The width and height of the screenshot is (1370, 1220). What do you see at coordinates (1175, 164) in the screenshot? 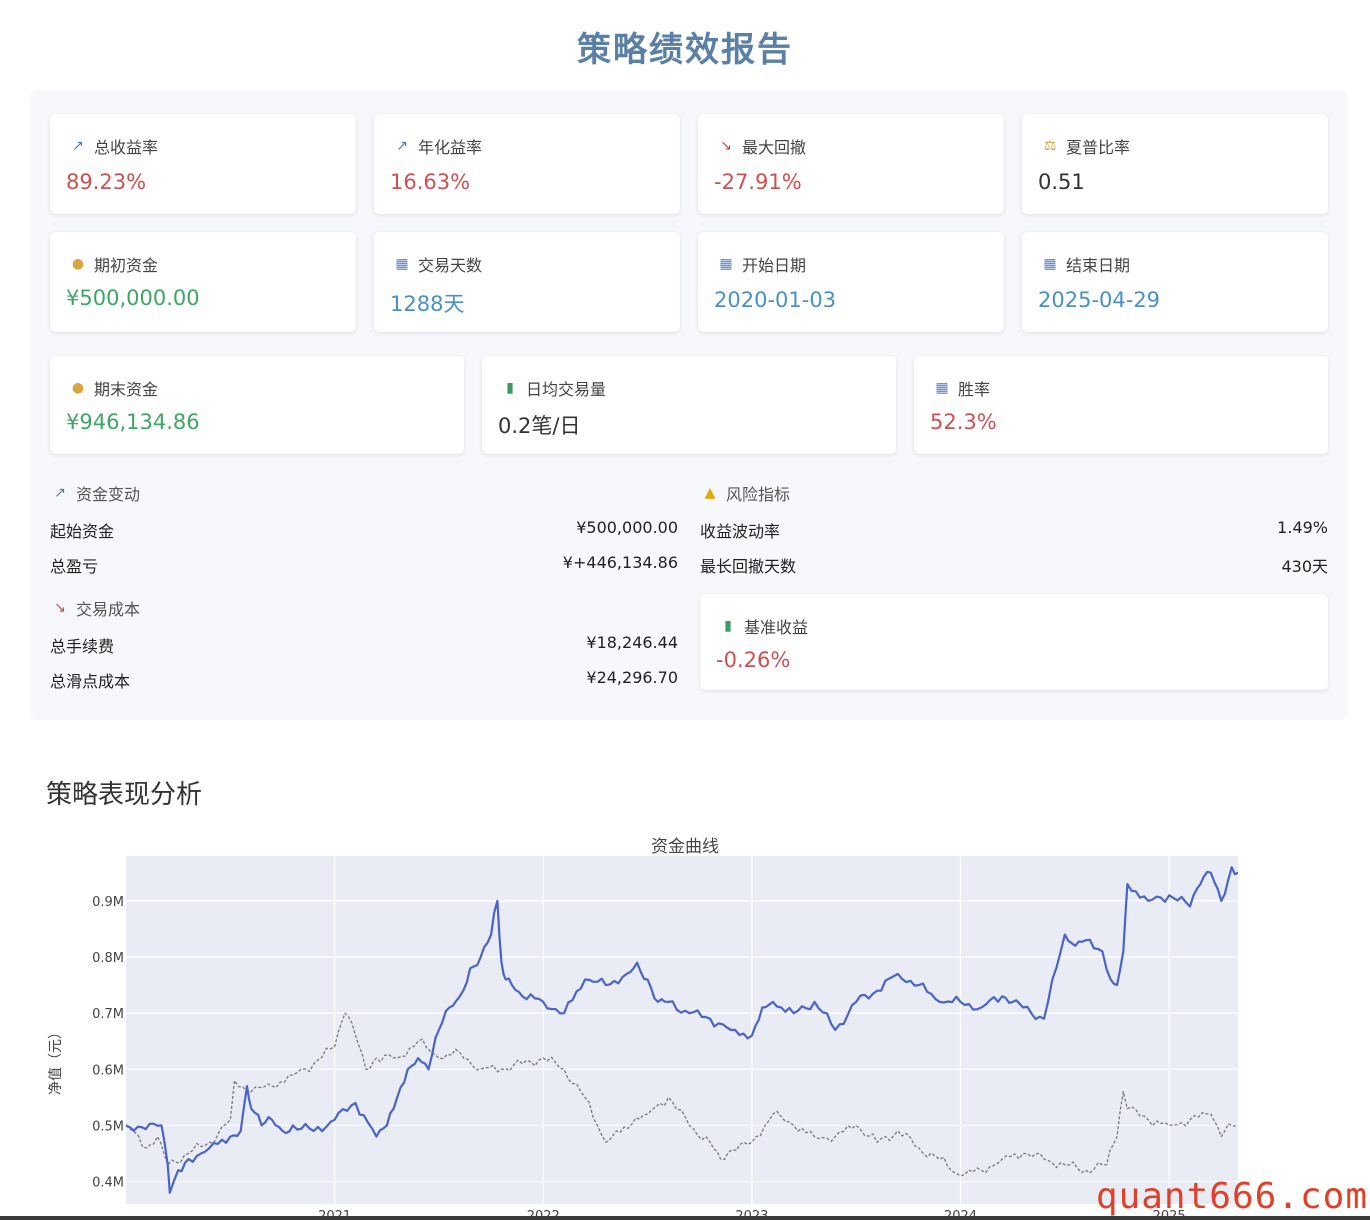
I see `metric-card-sharpe: 夏普比率 0.51` at bounding box center [1175, 164].